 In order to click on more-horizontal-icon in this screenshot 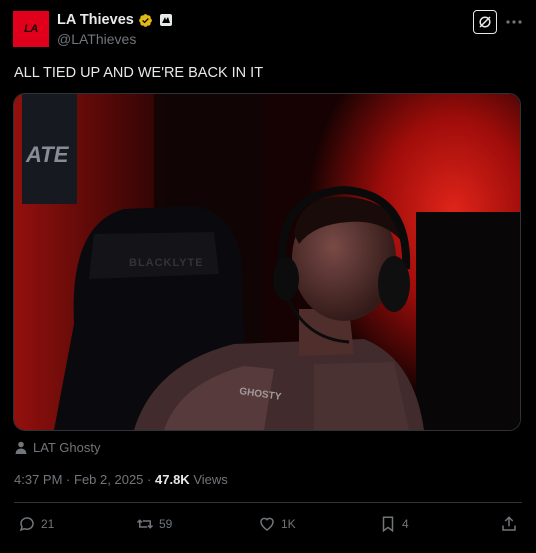, I will do `click(514, 22)`.